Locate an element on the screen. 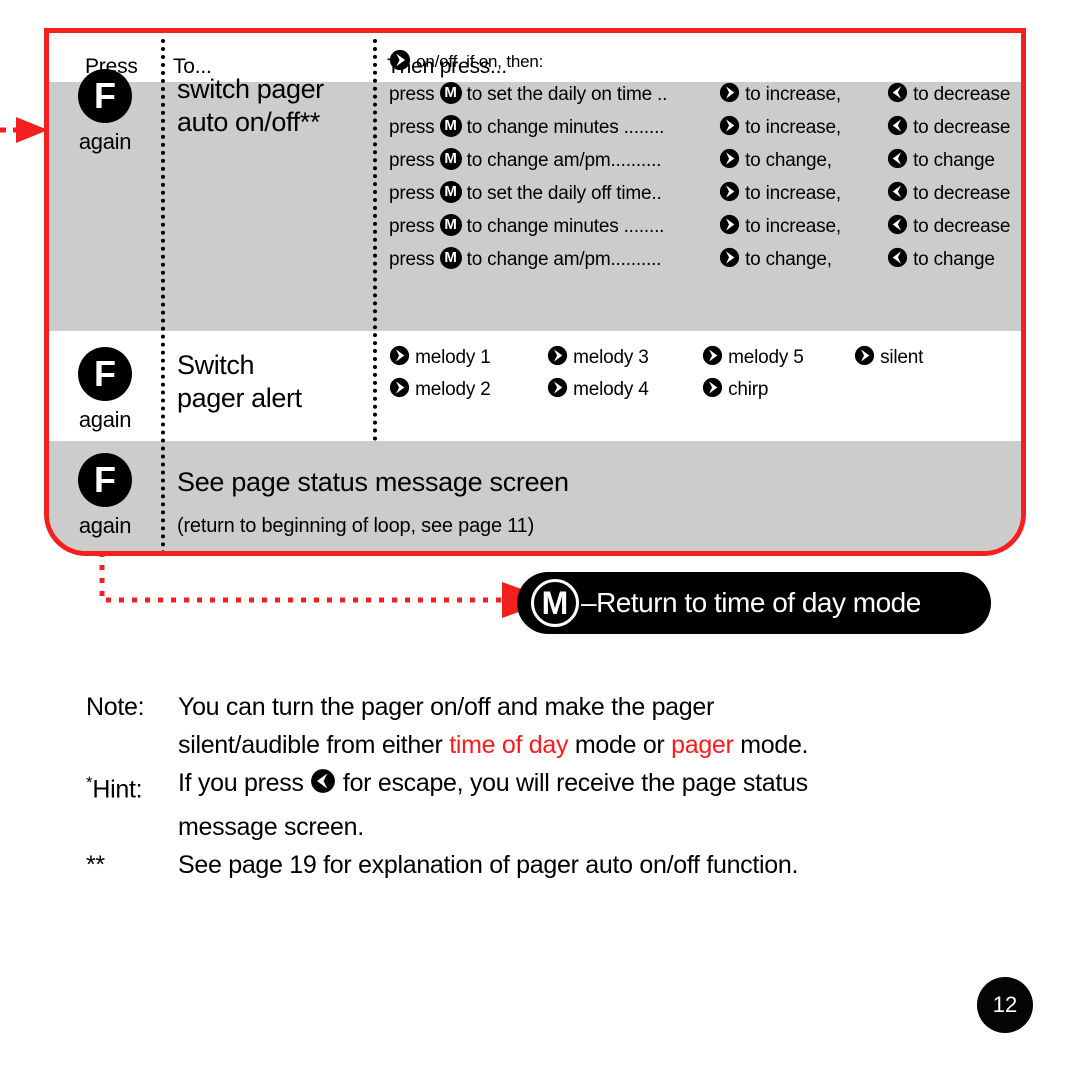 This screenshot has width=1080, height=1080. change-text-3: to change, is located at coordinates (788, 160).